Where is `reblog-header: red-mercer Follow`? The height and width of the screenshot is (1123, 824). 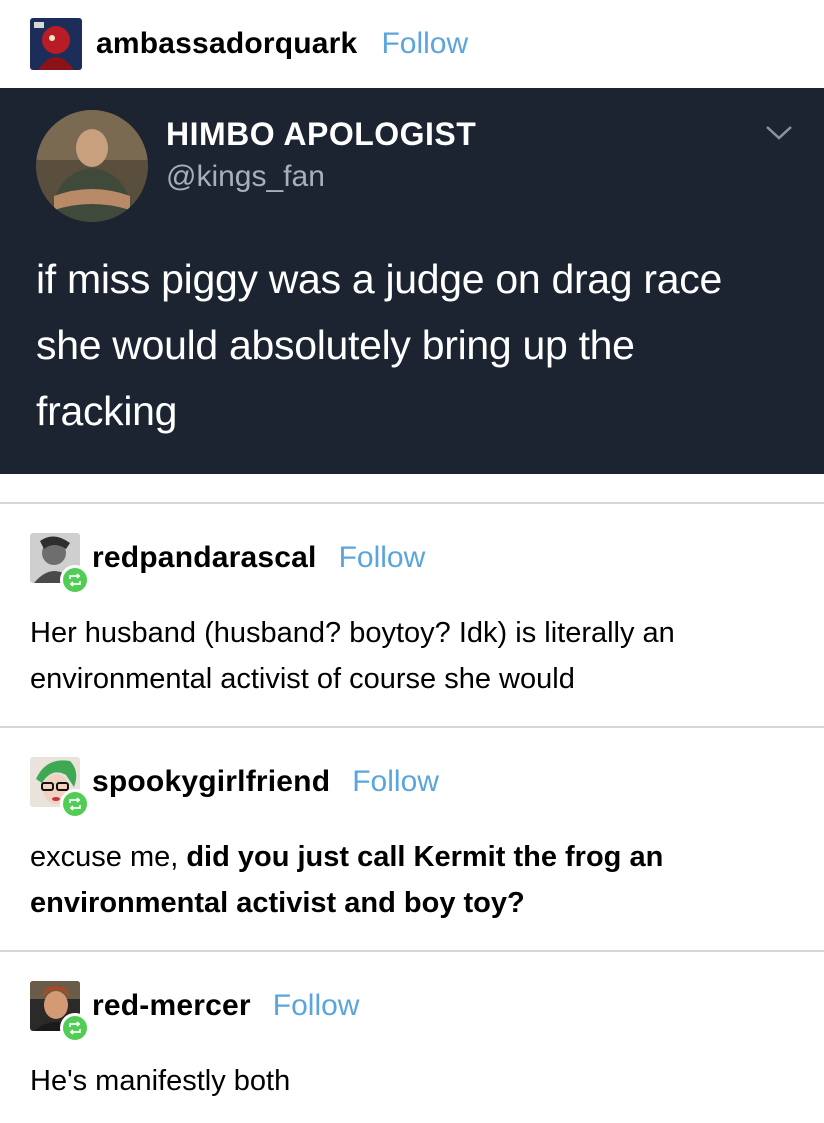 reblog-header: red-mercer Follow is located at coordinates (412, 1009).